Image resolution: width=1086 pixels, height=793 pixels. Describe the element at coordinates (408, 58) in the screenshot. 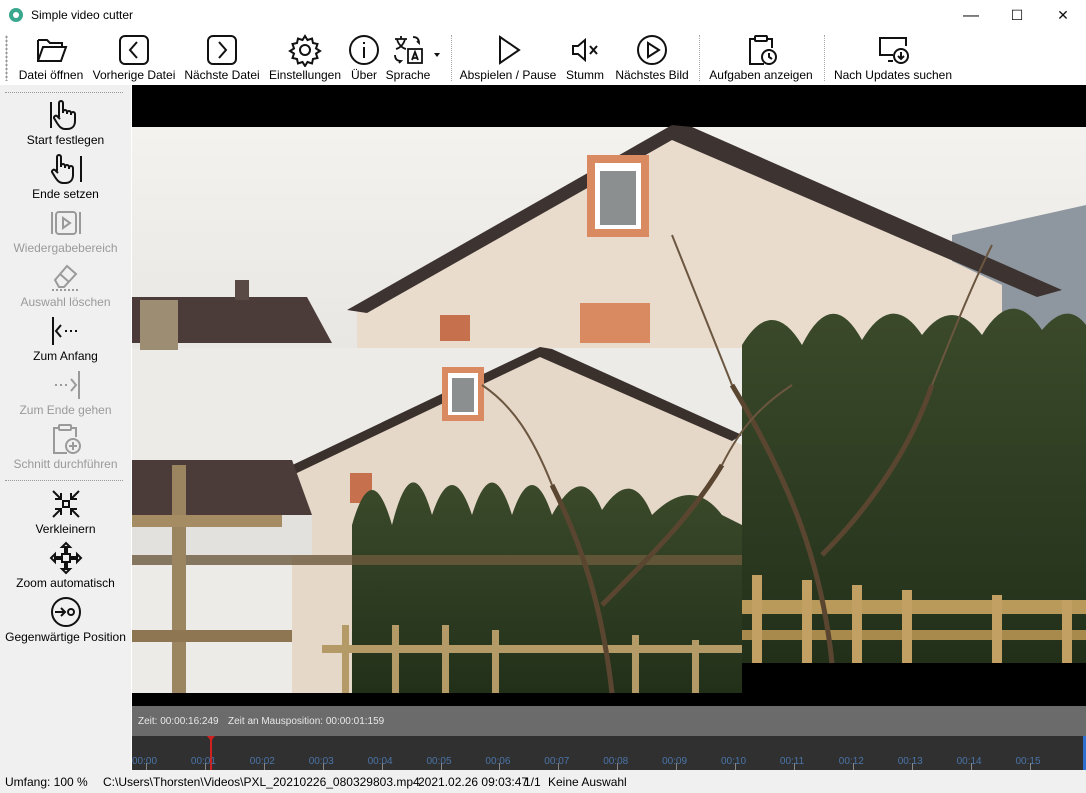

I see `language-button: Sprache` at that location.